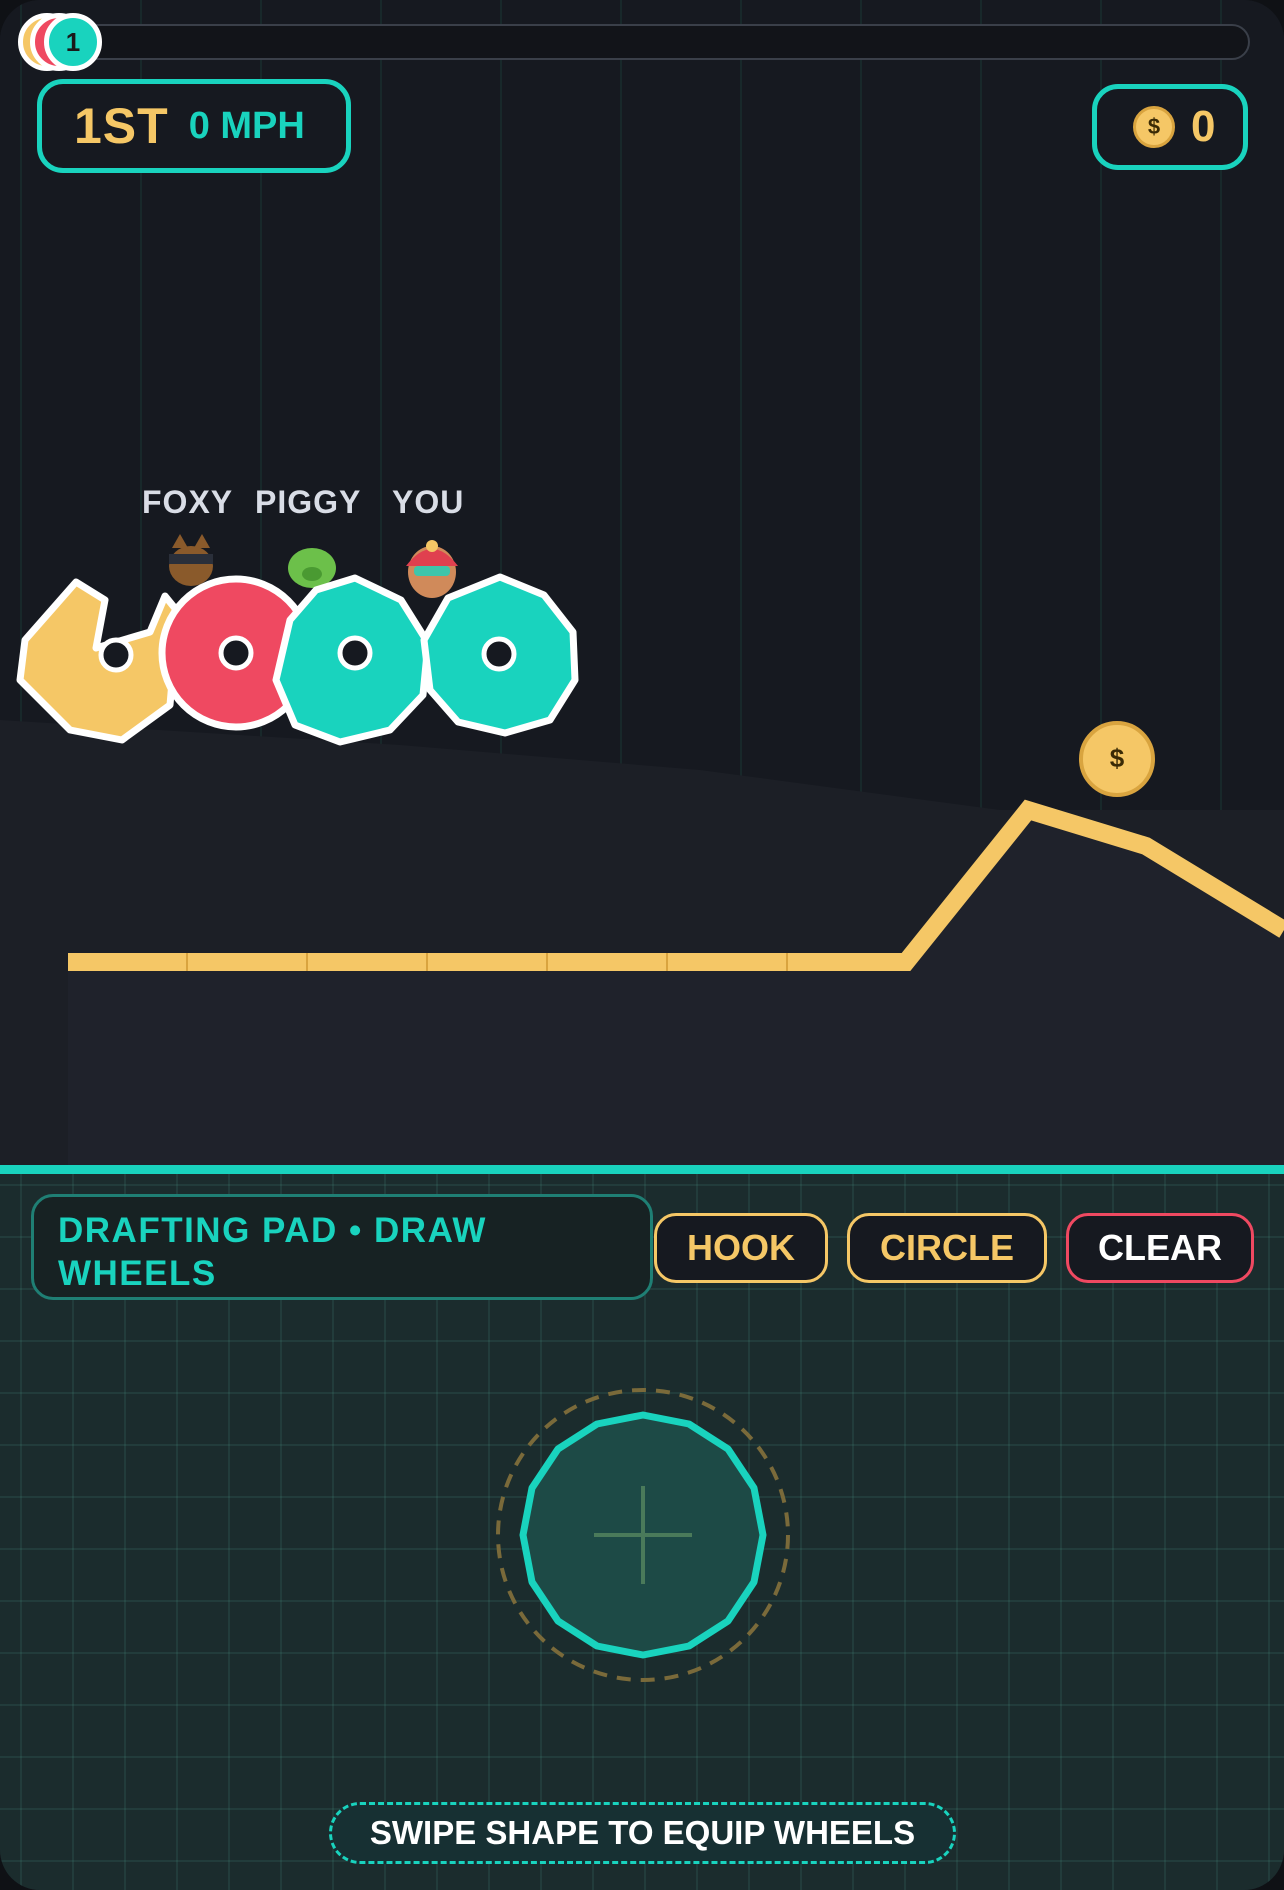 The width and height of the screenshot is (1284, 1890). What do you see at coordinates (99, 661) in the screenshot?
I see `foxy-hook-wheel` at bounding box center [99, 661].